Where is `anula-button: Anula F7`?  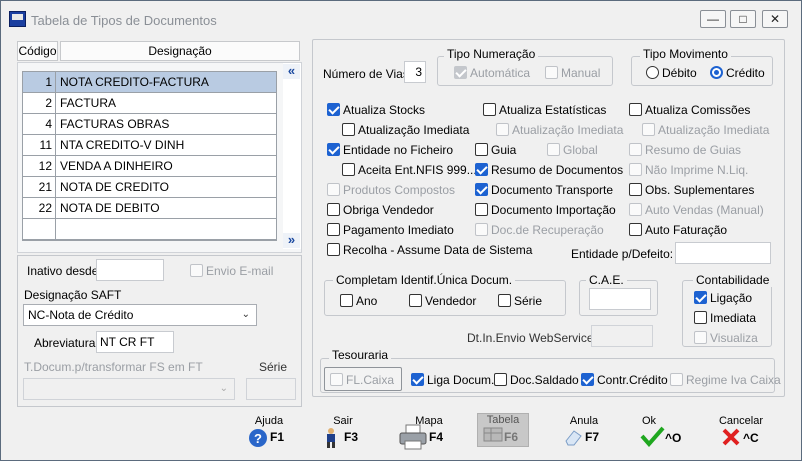
anula-button: Anula F7 is located at coordinates (584, 437).